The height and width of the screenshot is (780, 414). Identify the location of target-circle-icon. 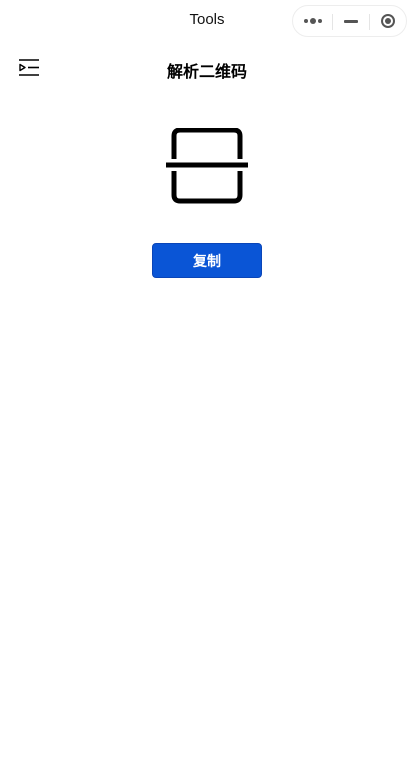
(388, 21).